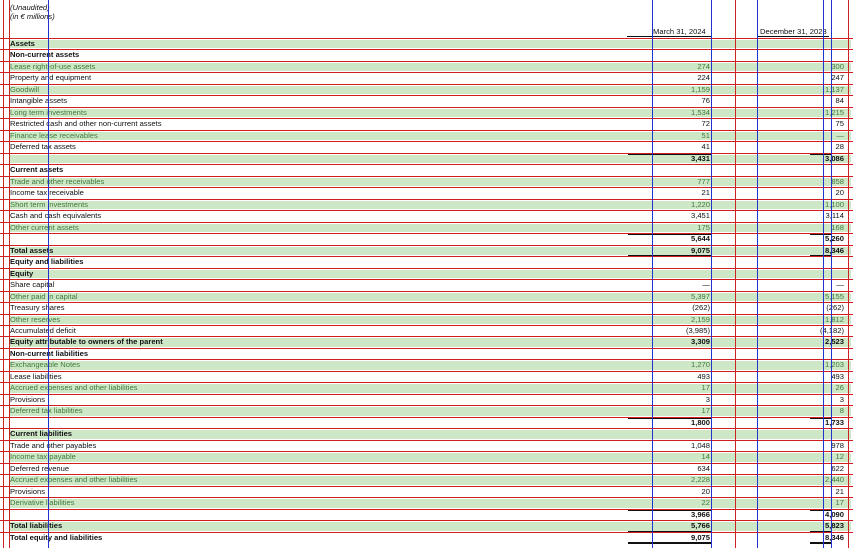 This screenshot has height=548, width=853. I want to click on statement-row: Short term investments 1,220 1,100, so click(426, 204).